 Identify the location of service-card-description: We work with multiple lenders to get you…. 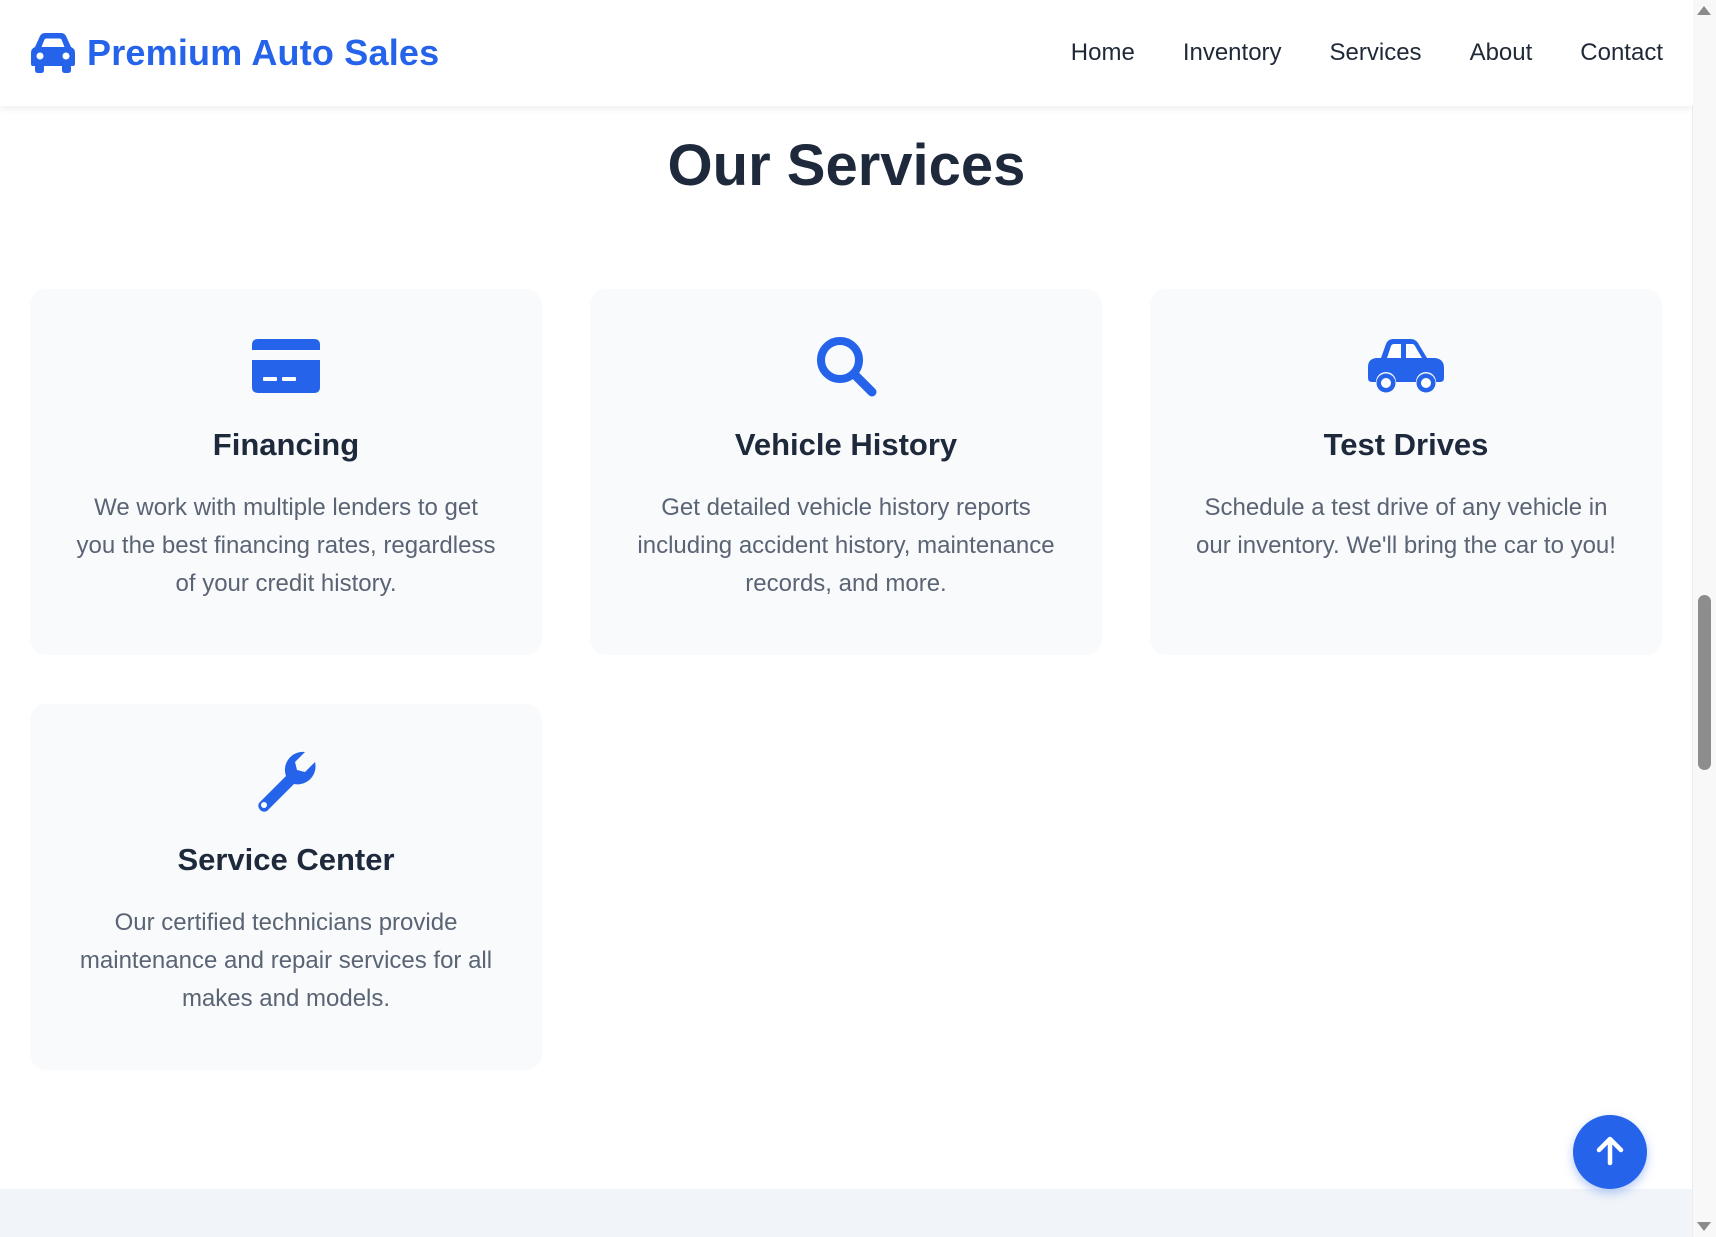
(286, 545).